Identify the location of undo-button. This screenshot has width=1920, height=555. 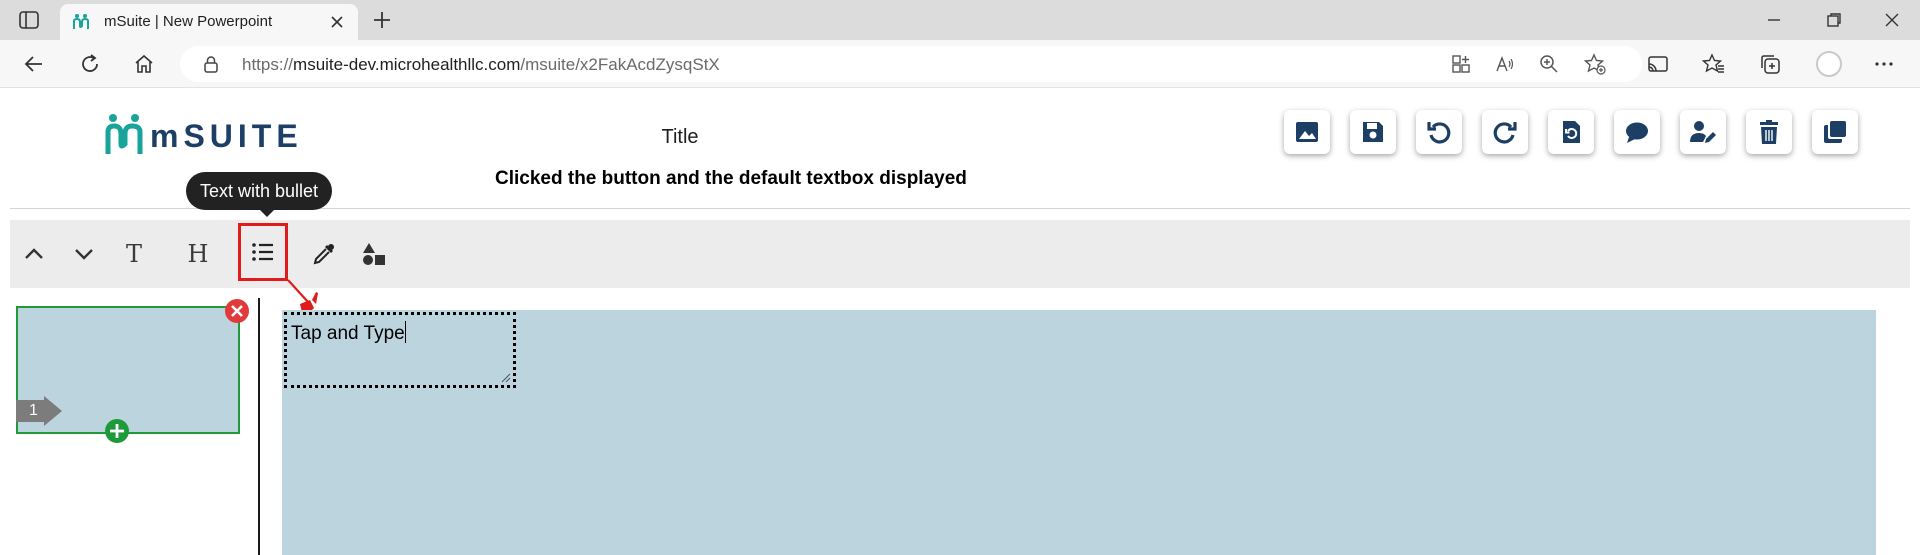
(1439, 132).